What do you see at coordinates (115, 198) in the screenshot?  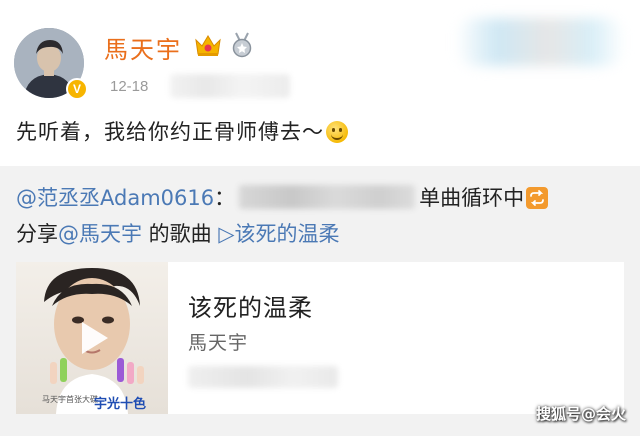 I see `repost-mention-link: @范丞丞Adam0616` at bounding box center [115, 198].